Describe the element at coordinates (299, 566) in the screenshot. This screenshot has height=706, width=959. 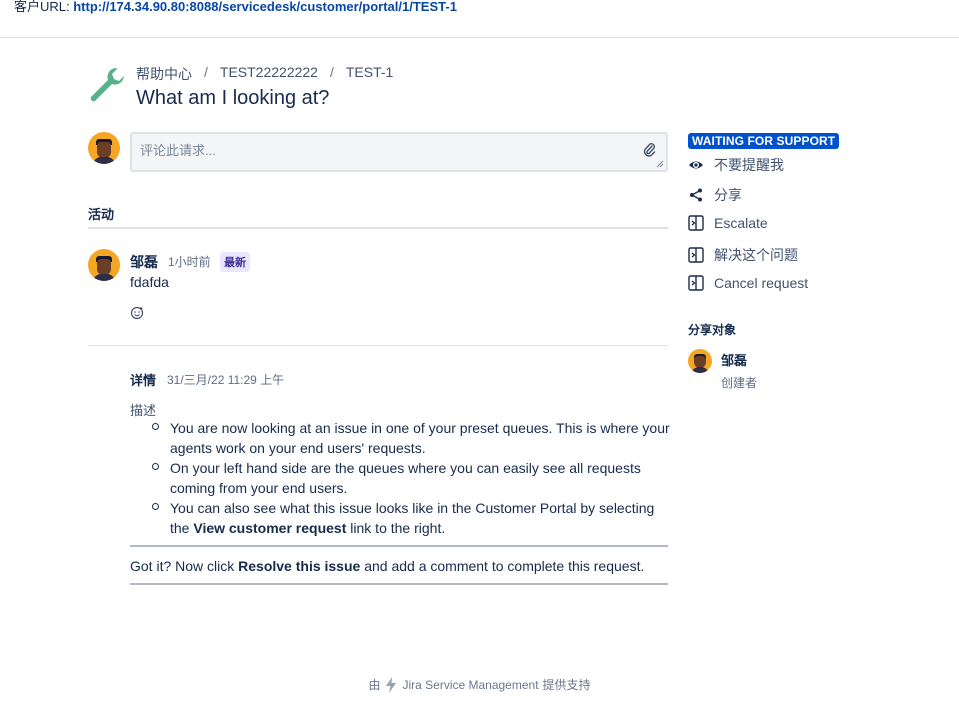
I see `resolve-issue-text: Resolve this issue` at that location.